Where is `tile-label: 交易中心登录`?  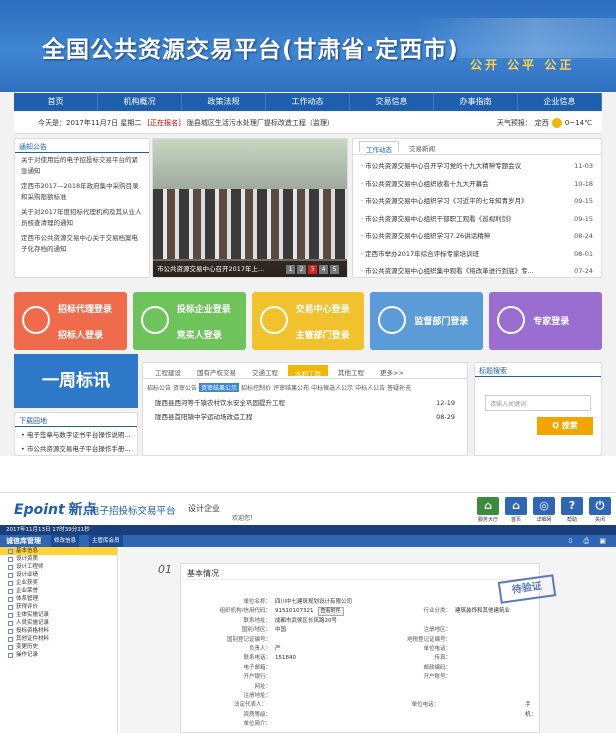
tile-label: 交易中心登录 is located at coordinates (323, 308).